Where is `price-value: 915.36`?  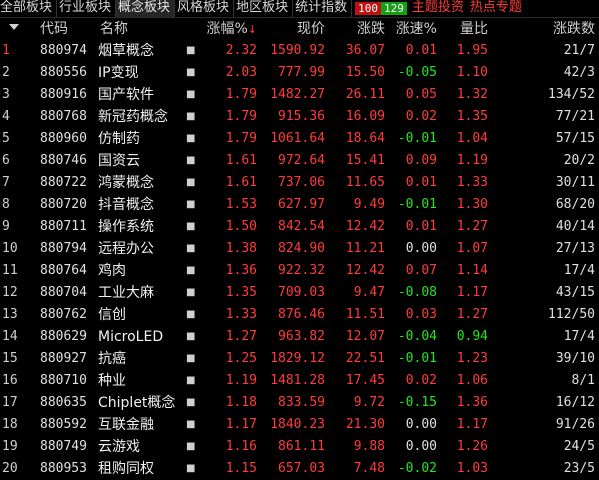 price-value: 915.36 is located at coordinates (301, 116).